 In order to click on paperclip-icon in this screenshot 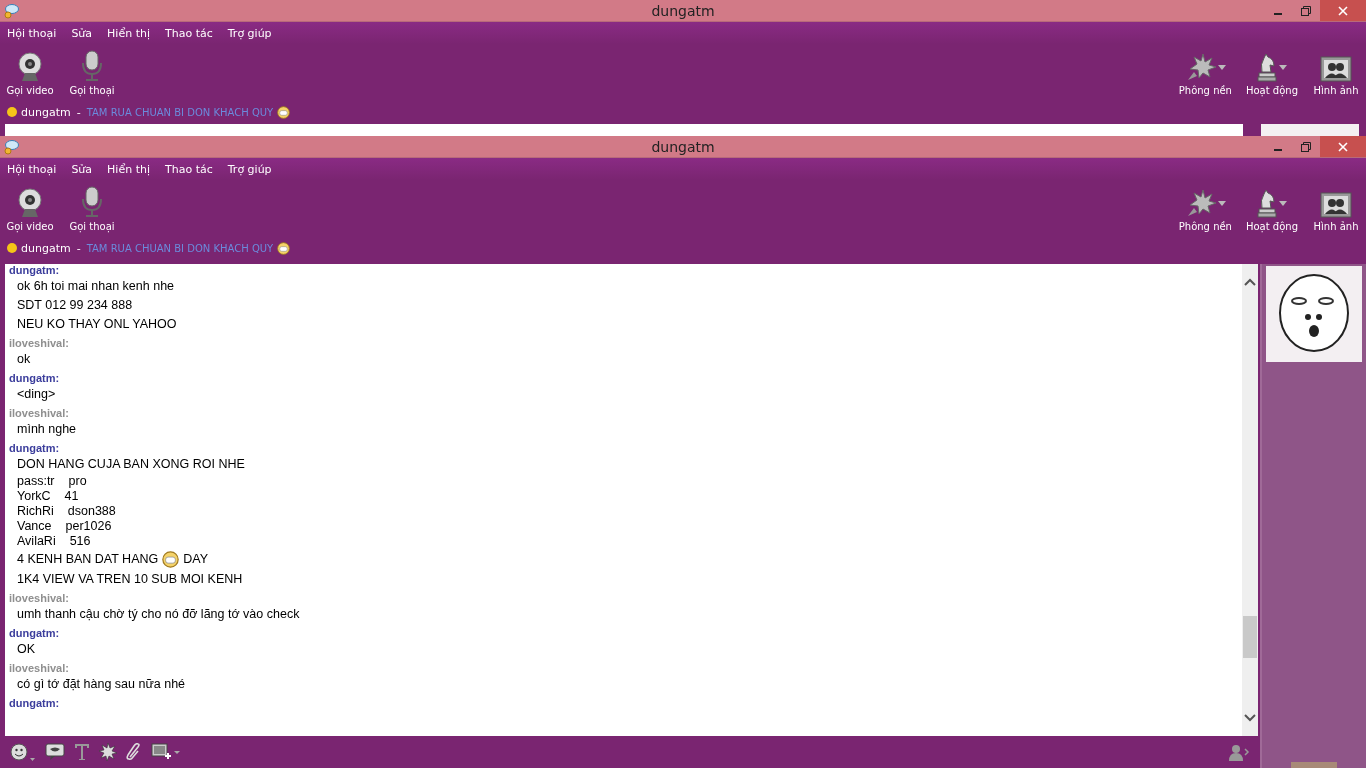, I will do `click(134, 752)`.